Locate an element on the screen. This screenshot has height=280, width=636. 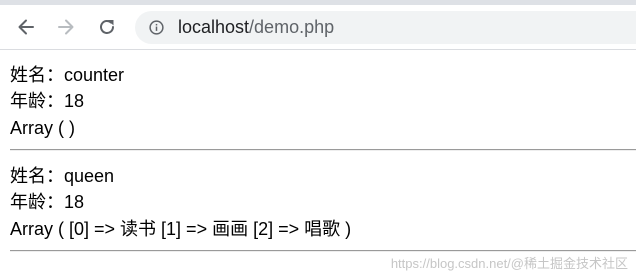
url-path: /demo.php is located at coordinates (292, 27).